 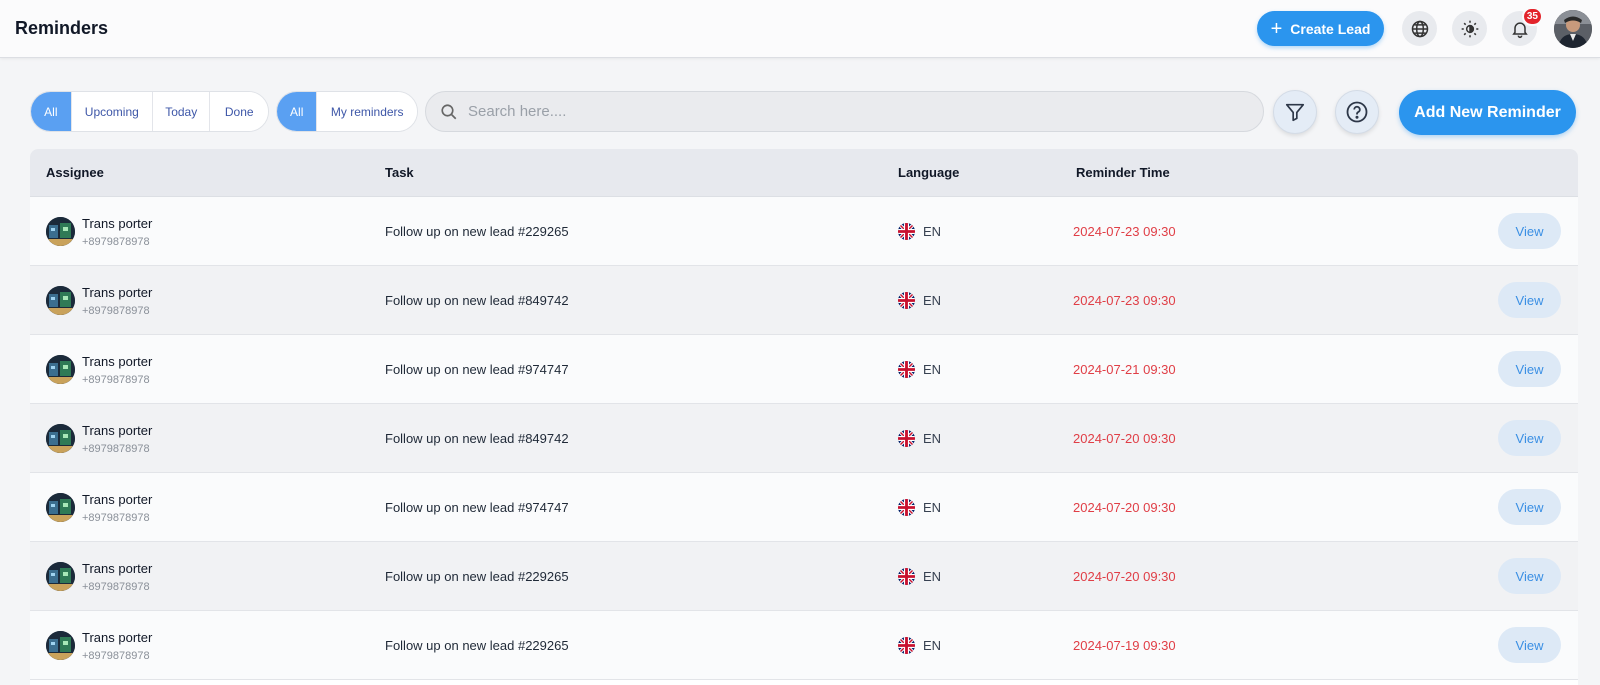 What do you see at coordinates (1124, 369) in the screenshot?
I see `reminder-time: 2024-07-21 09:30` at bounding box center [1124, 369].